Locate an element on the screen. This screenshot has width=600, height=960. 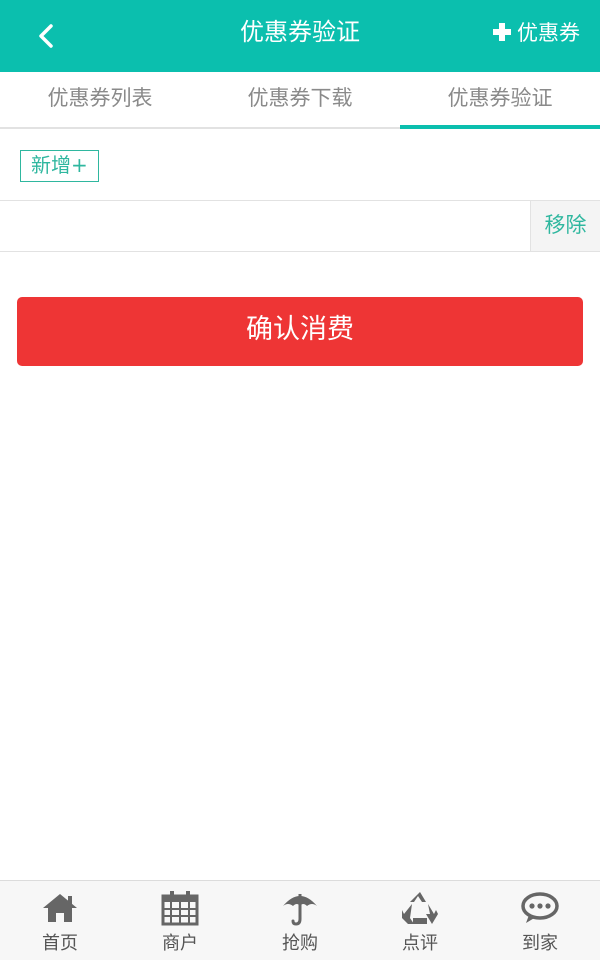
nav-item-flash-sale: 抢购 is located at coordinates (300, 920).